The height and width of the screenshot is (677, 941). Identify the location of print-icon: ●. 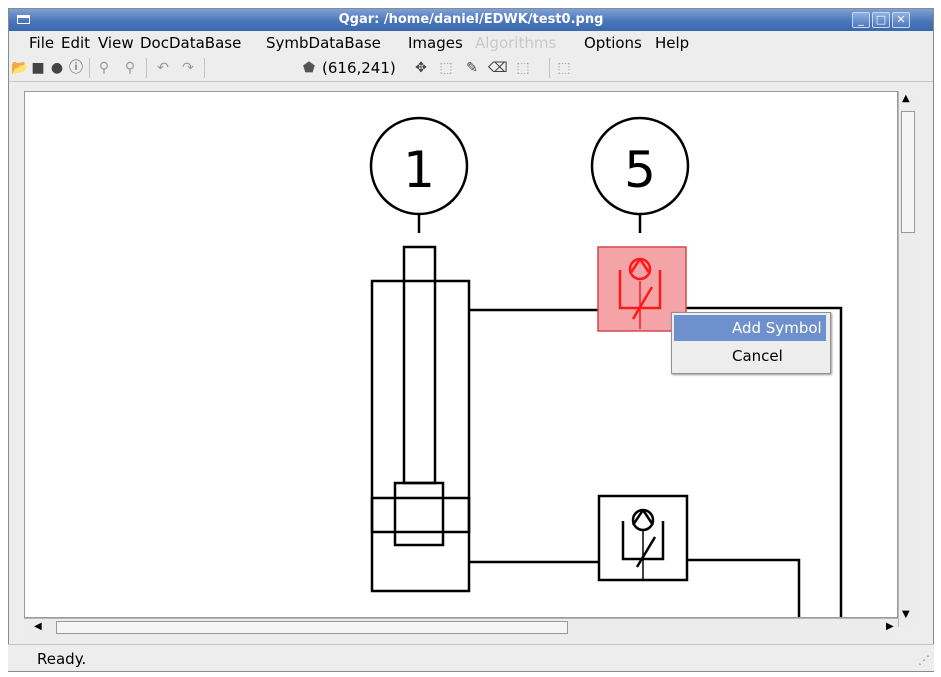
(57, 68).